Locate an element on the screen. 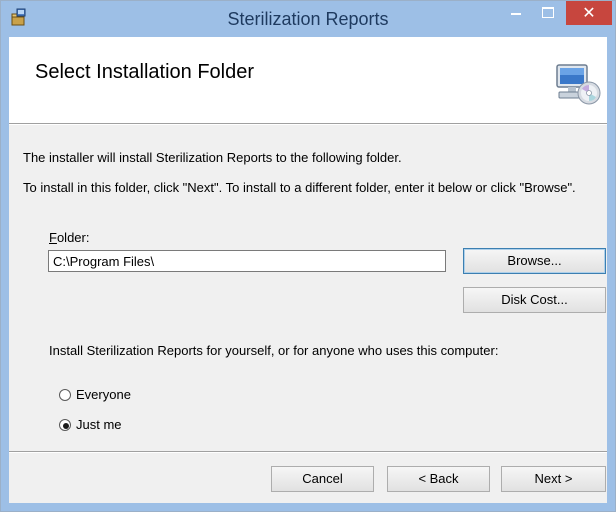 This screenshot has height=512, width=616. radio-button-unselected is located at coordinates (65, 395).